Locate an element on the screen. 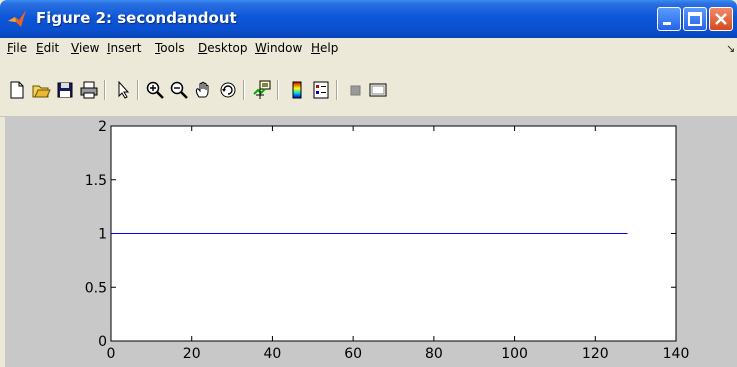  x-tick-label: 80 is located at coordinates (434, 354).